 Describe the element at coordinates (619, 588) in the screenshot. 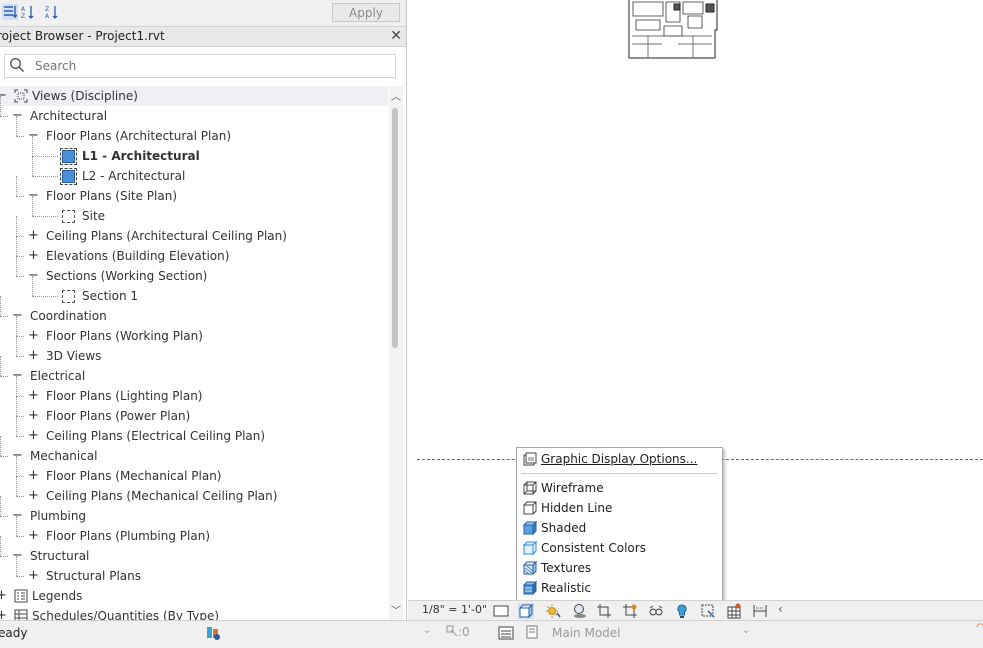

I see `menu-item-realistic: Realistic` at that location.